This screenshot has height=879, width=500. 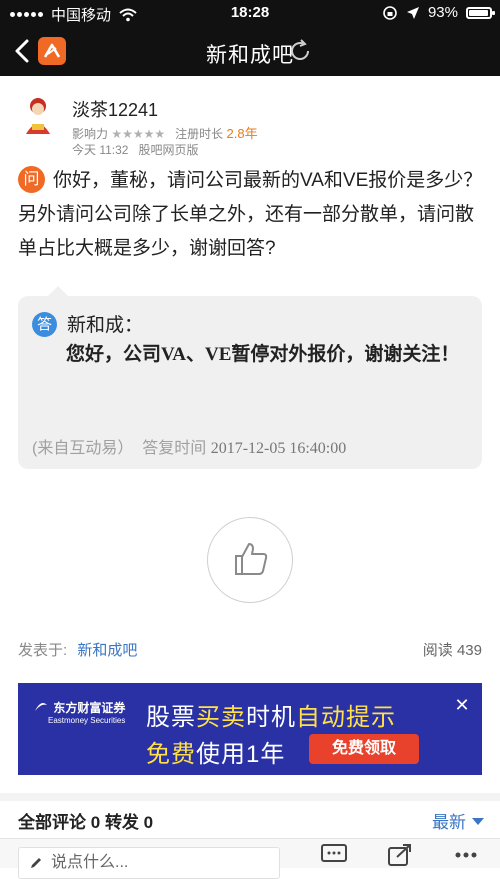 I want to click on status-bar: 中国移动 18:28 93%, so click(x=250, y=13).